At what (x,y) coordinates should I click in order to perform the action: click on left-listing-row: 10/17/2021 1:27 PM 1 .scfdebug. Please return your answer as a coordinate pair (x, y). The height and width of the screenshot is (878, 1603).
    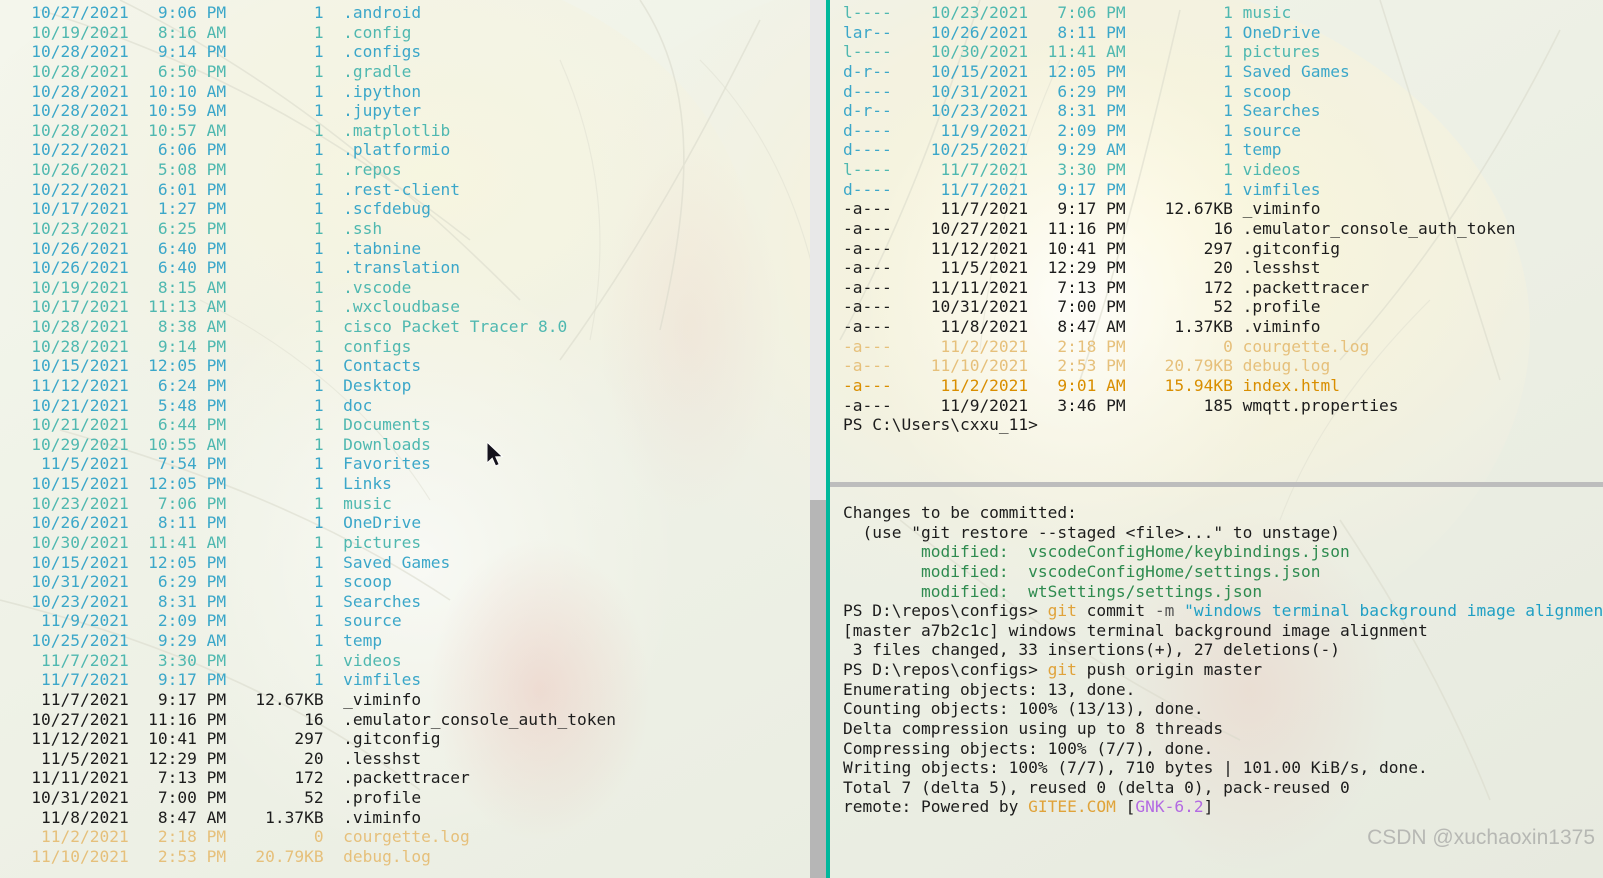
    Looking at the image, I should click on (216, 209).